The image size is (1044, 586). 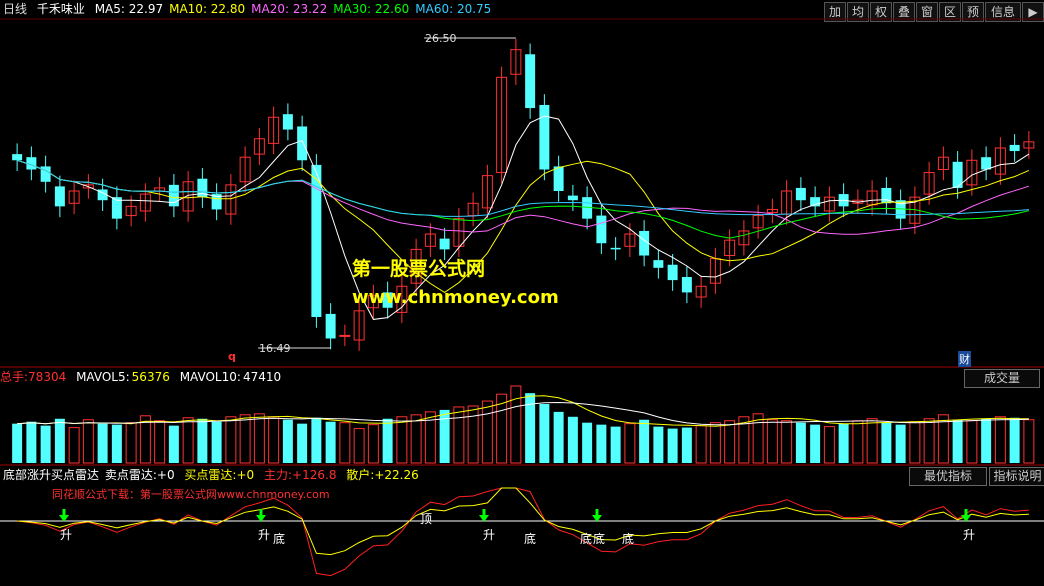 What do you see at coordinates (522, 188) in the screenshot?
I see `ma60-line` at bounding box center [522, 188].